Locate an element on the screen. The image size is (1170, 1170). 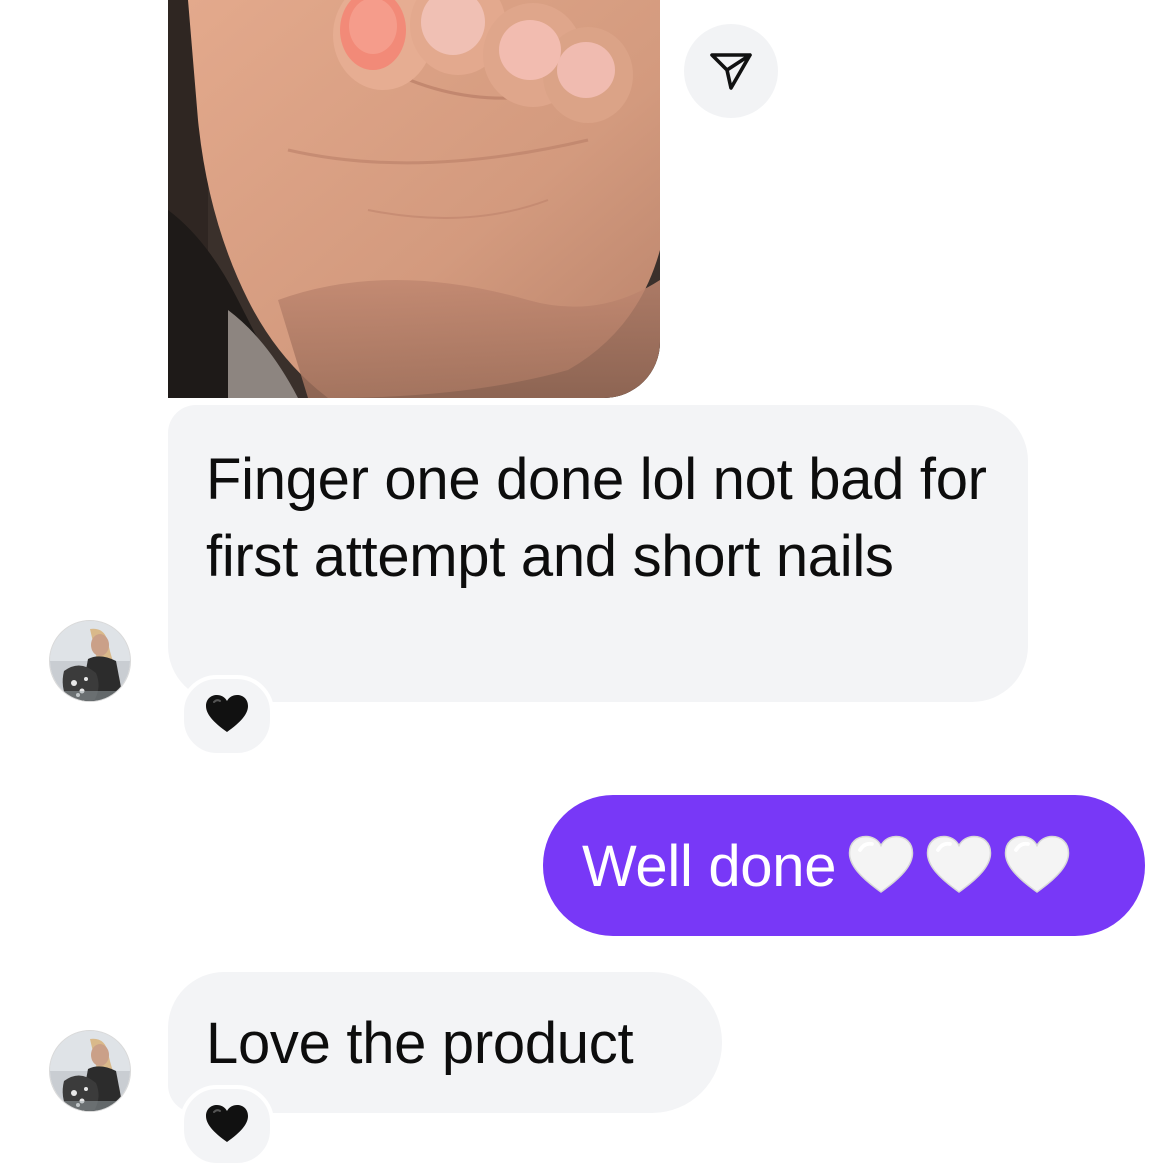
message-text: Well done is located at coordinates (709, 866).